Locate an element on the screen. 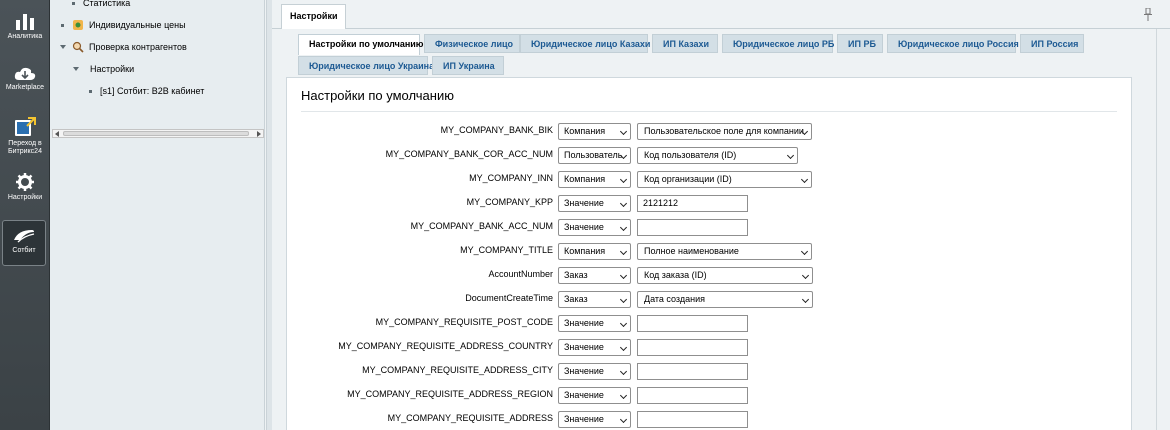 The image size is (1170, 430). tree-item-counterparty-check: Проверка контрагентов is located at coordinates (123, 47).